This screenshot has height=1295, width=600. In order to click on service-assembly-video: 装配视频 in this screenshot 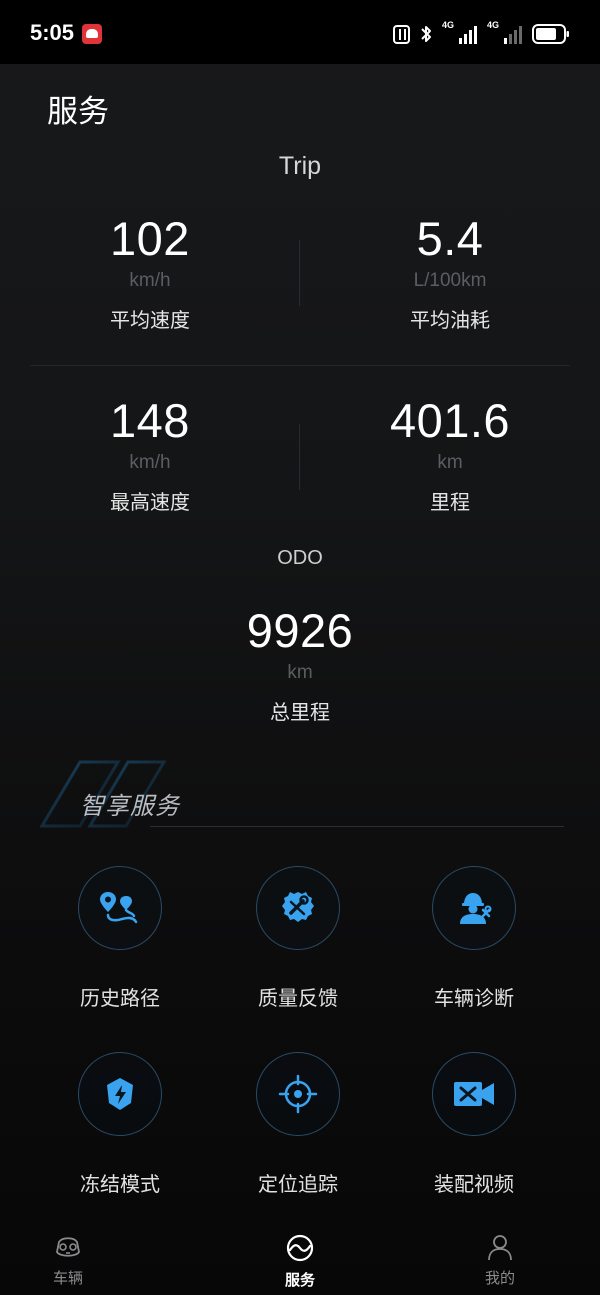, I will do `click(474, 1124)`.